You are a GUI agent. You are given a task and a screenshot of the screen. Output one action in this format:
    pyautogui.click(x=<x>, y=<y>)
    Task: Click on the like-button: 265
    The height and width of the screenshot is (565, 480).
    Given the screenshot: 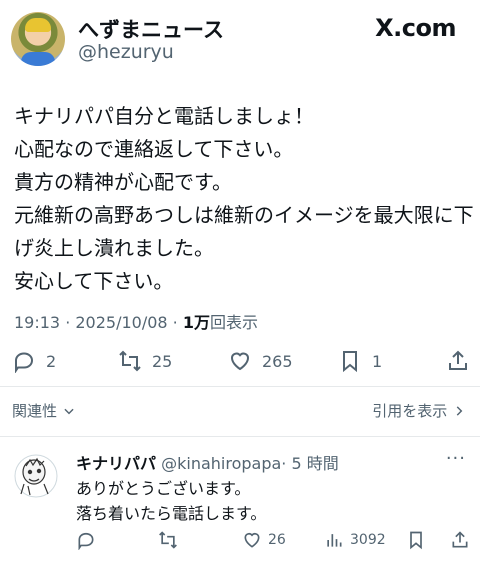 What is the action you would take?
    pyautogui.click(x=260, y=361)
    